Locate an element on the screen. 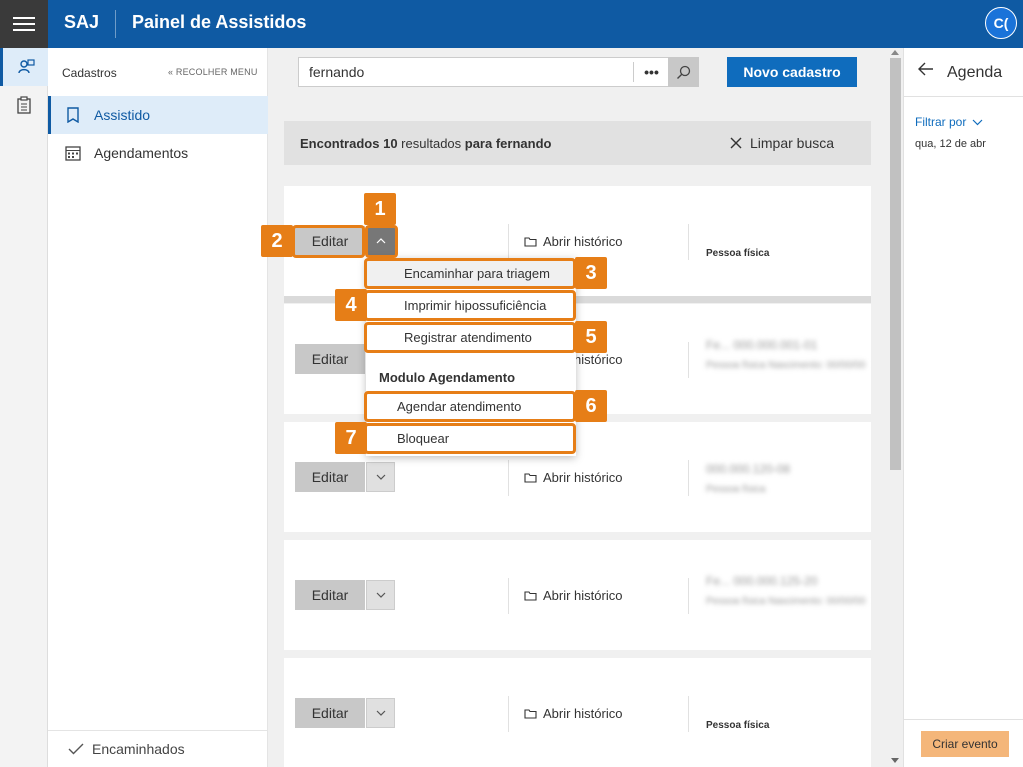 This screenshot has height=767, width=1023. checkmark-icon is located at coordinates (76, 749).